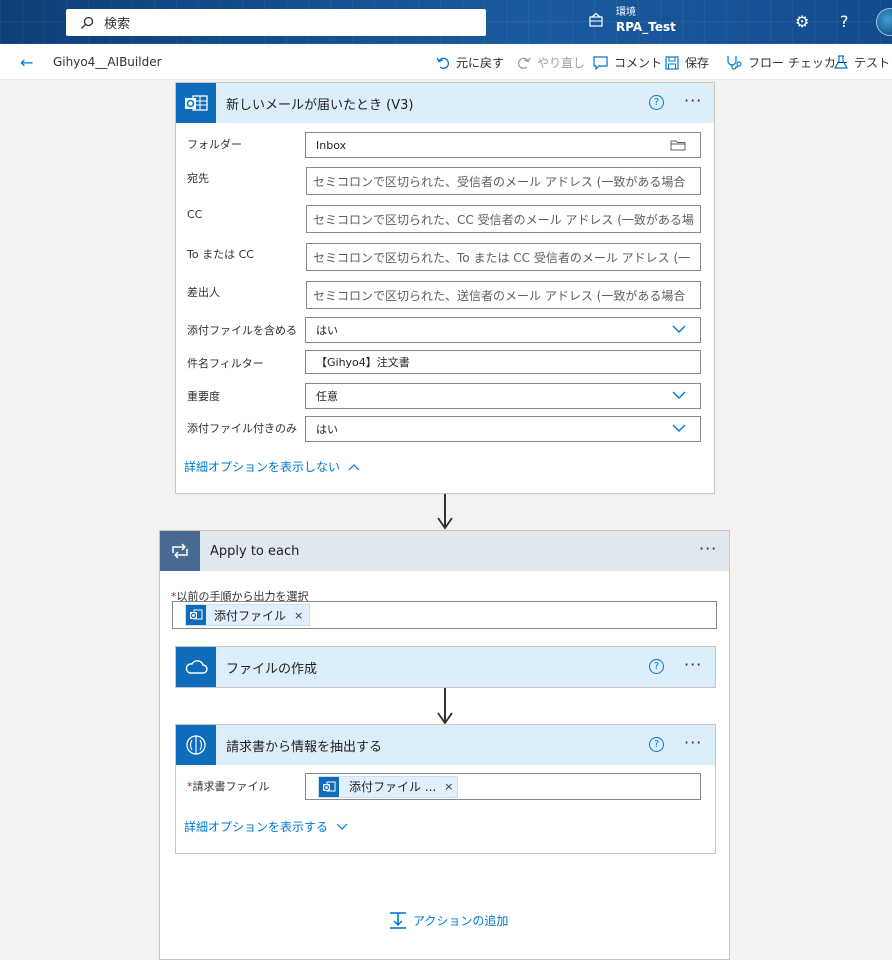 Image resolution: width=892 pixels, height=960 pixels. I want to click on to-or-cc-placeholder: セミコロンで区切られた、To または CC 受信者のメール アドレス (一, so click(502, 257).